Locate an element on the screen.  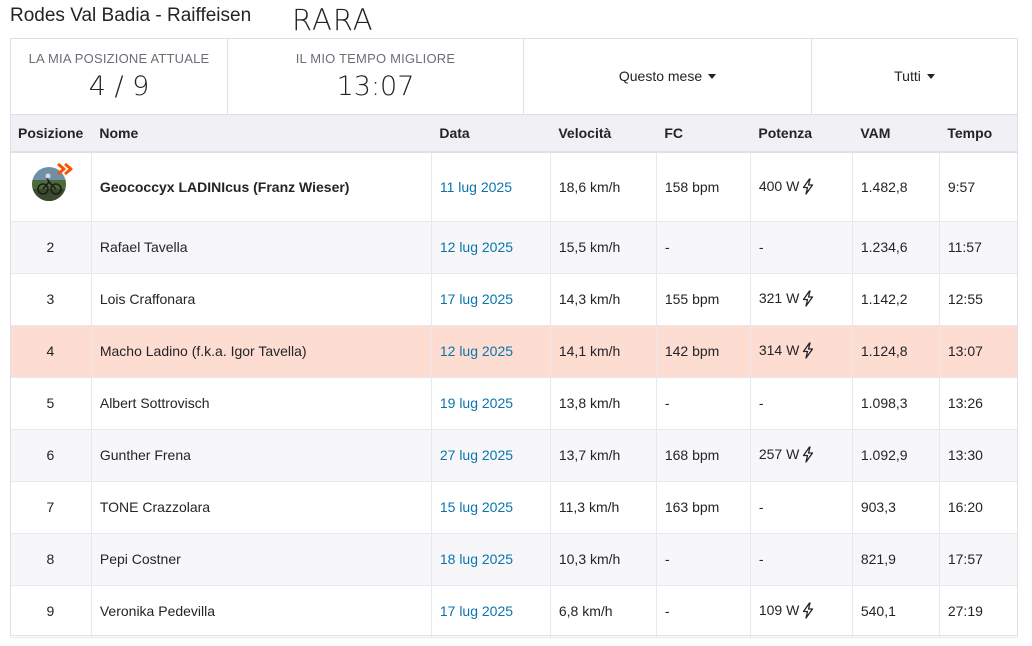
time-cell: 13:30 is located at coordinates (978, 455).